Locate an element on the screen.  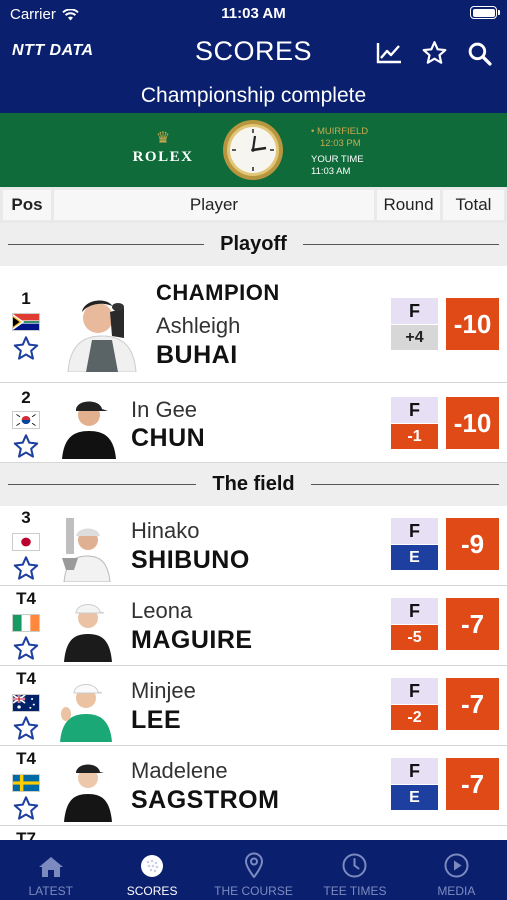
australia-flag-icon is located at coordinates (26, 703).